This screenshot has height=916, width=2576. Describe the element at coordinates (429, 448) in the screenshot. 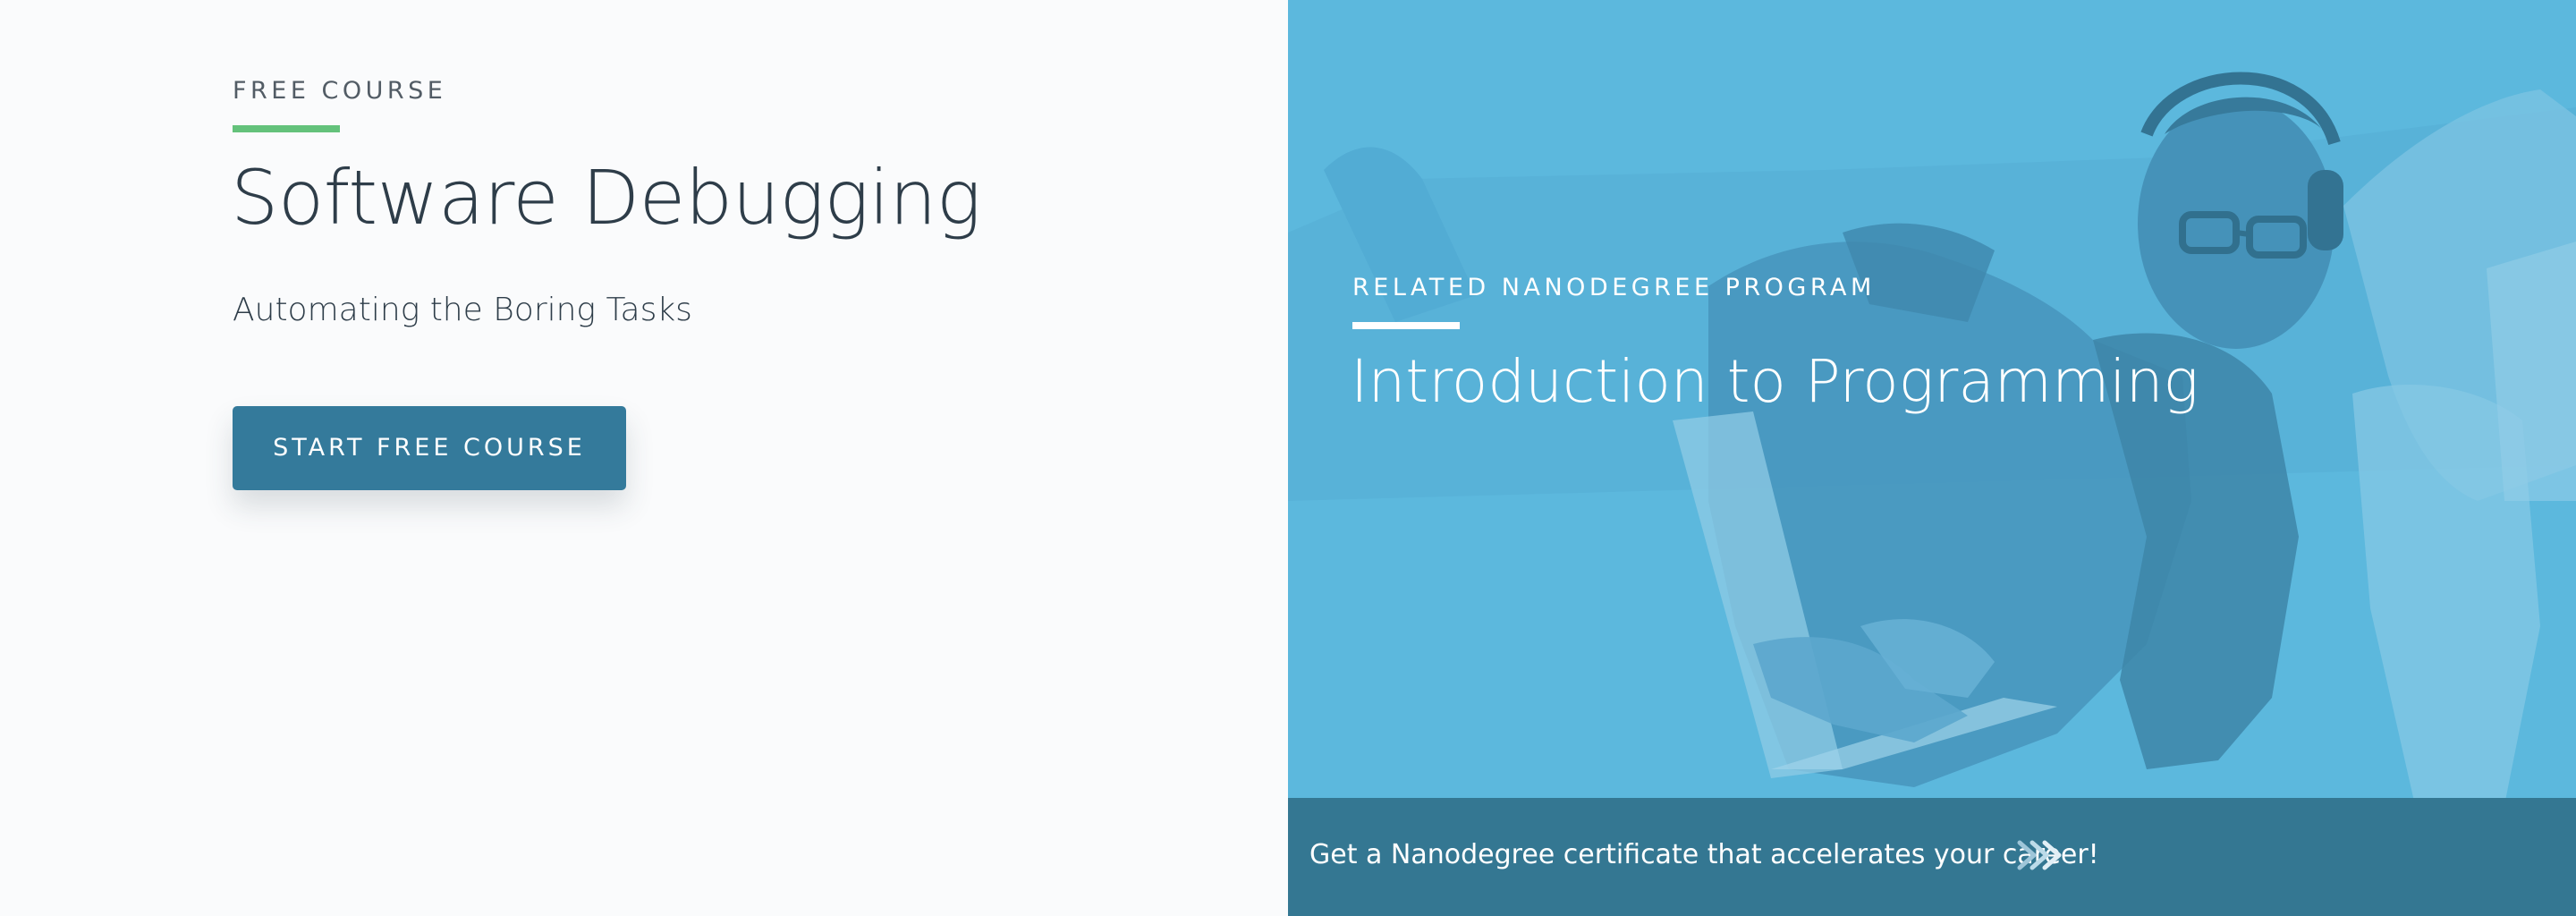

I see `start-free-course-button: START FREE COURSE` at that location.